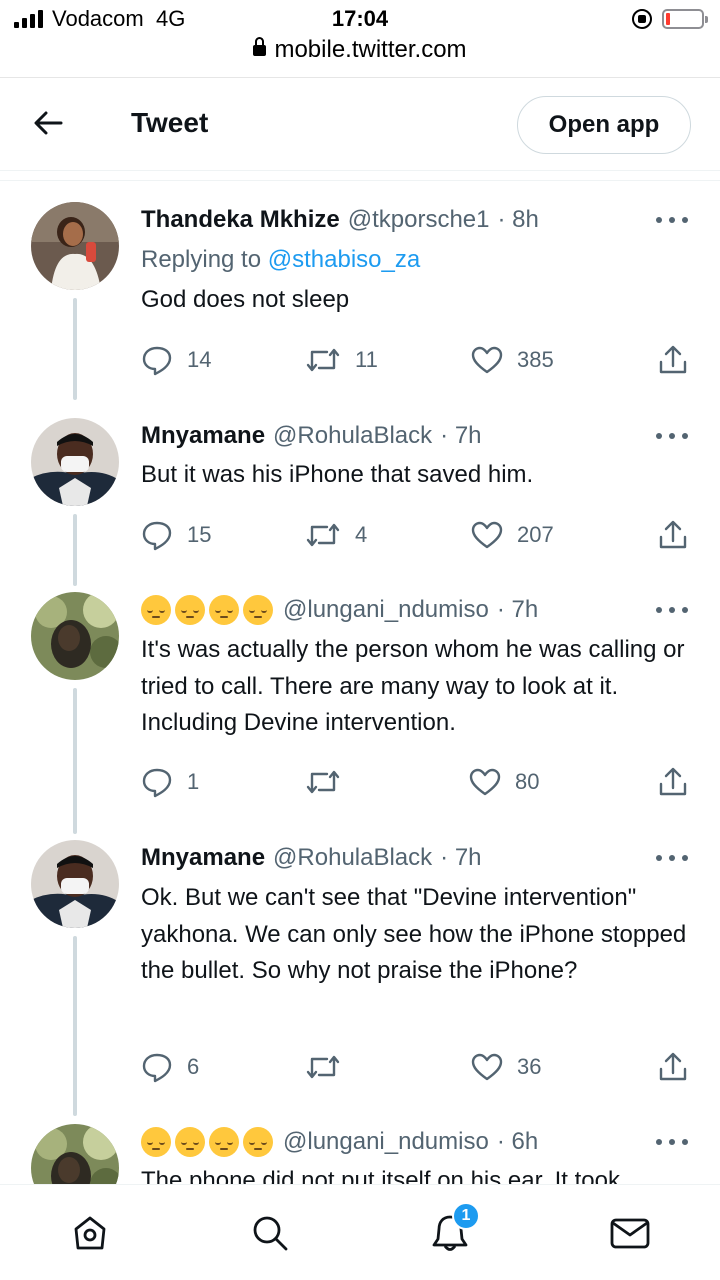 This screenshot has height=1280, width=720. I want to click on retweet-button: 11, so click(341, 360).